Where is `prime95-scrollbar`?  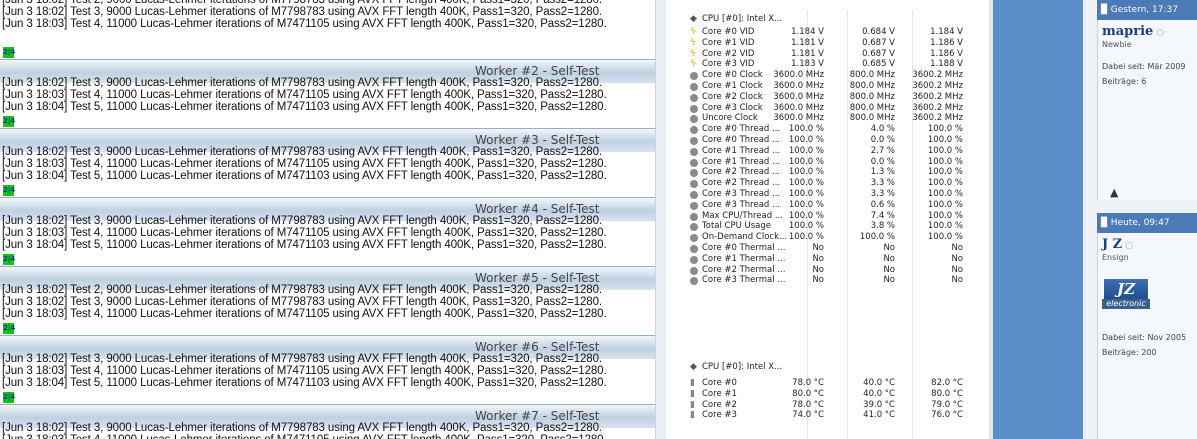
prime95-scrollbar is located at coordinates (660, 219).